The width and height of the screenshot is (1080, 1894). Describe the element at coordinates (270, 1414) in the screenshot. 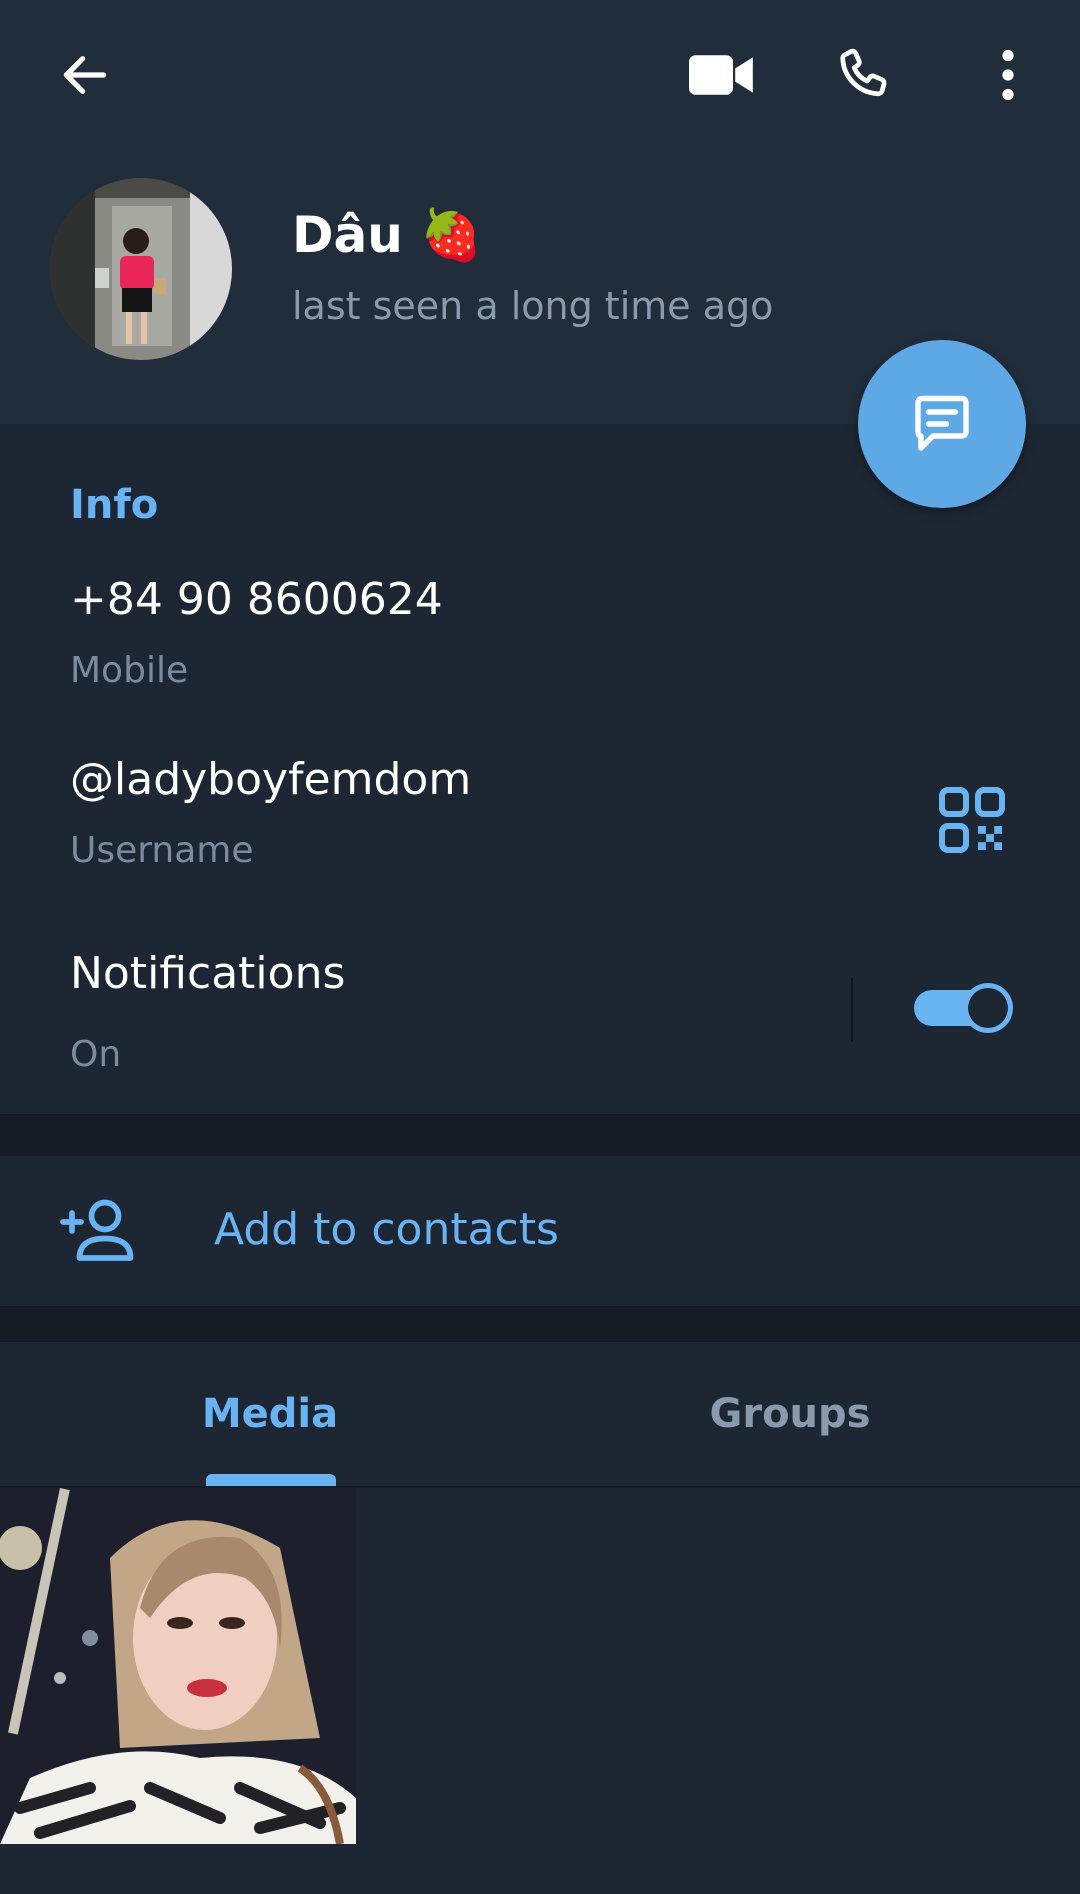

I see `tab-media: Media` at that location.